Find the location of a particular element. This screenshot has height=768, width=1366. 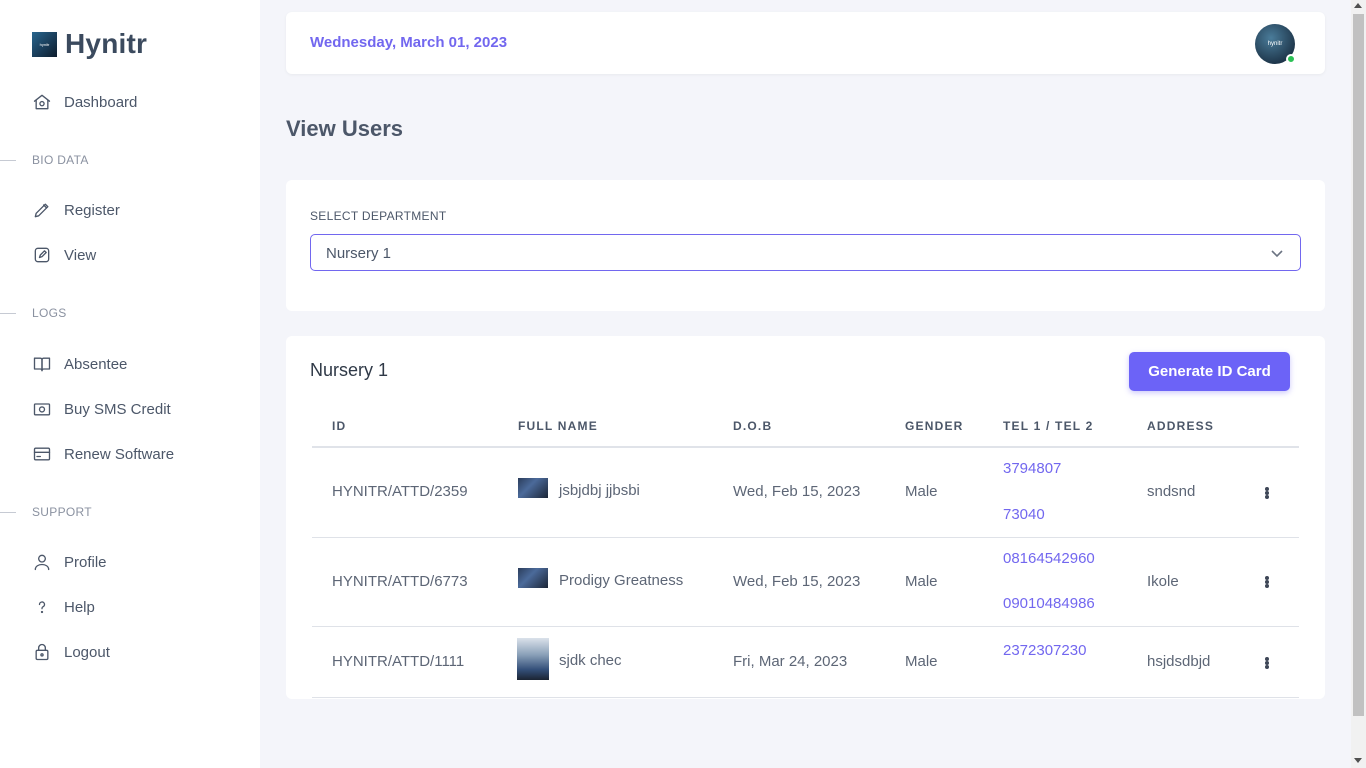

column-header-tel: TEL 1 / TEL 2 is located at coordinates (1048, 426).